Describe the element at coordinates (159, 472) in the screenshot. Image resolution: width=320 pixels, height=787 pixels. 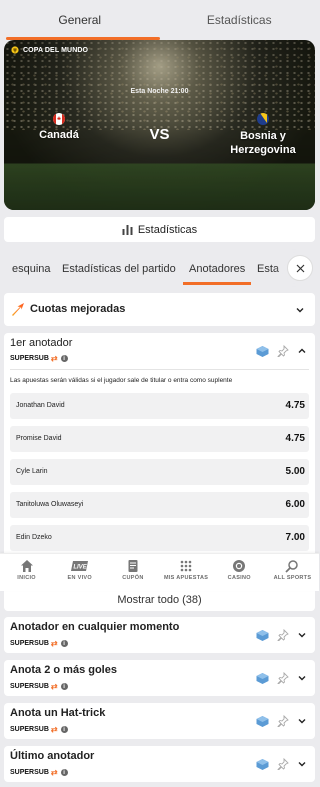
I see `odds-row: Cyle Larin 5.00` at that location.